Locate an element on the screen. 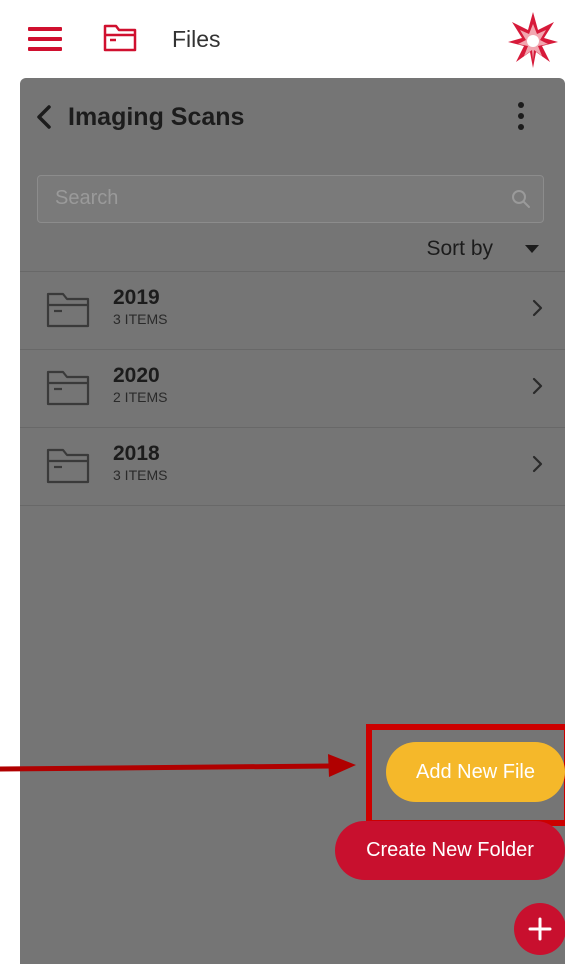 Image resolution: width=565 pixels, height=964 pixels. create-new-folder-button: Create New Folder is located at coordinates (450, 850).